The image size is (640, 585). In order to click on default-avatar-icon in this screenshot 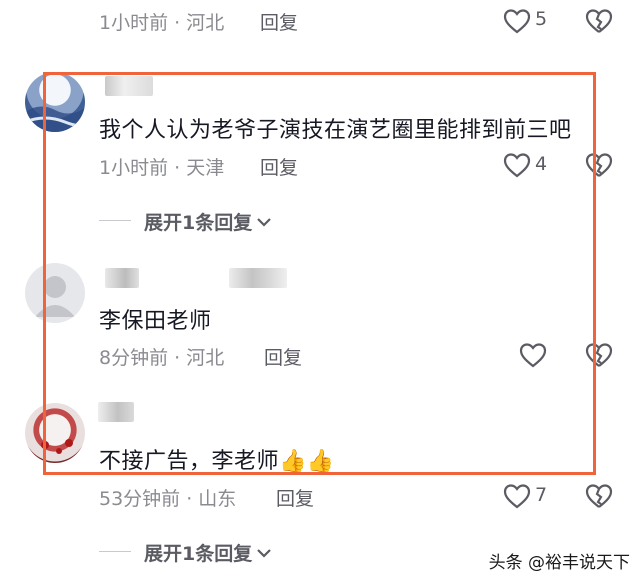, I will do `click(55, 293)`.